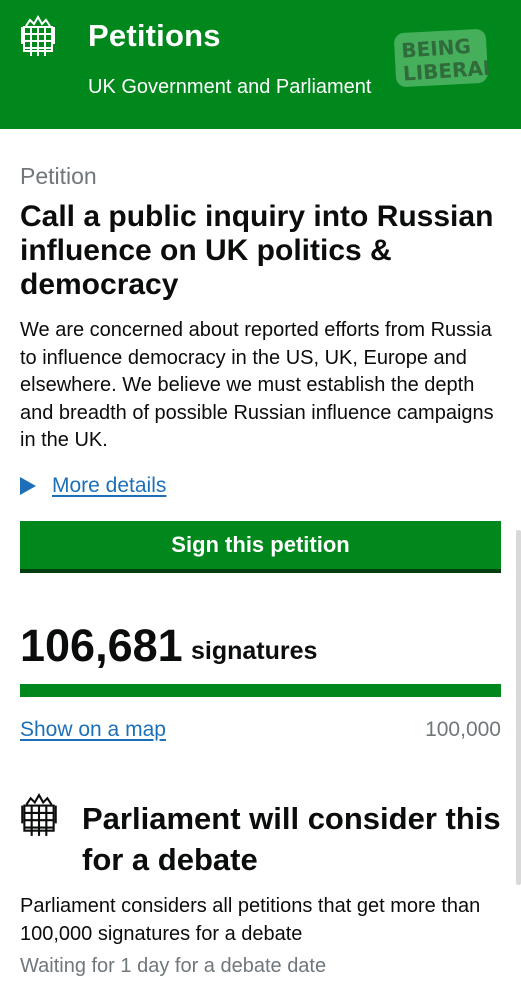 The height and width of the screenshot is (1000, 521). What do you see at coordinates (173, 966) in the screenshot?
I see `debate-status: Waiting for 1 day for a debate date` at bounding box center [173, 966].